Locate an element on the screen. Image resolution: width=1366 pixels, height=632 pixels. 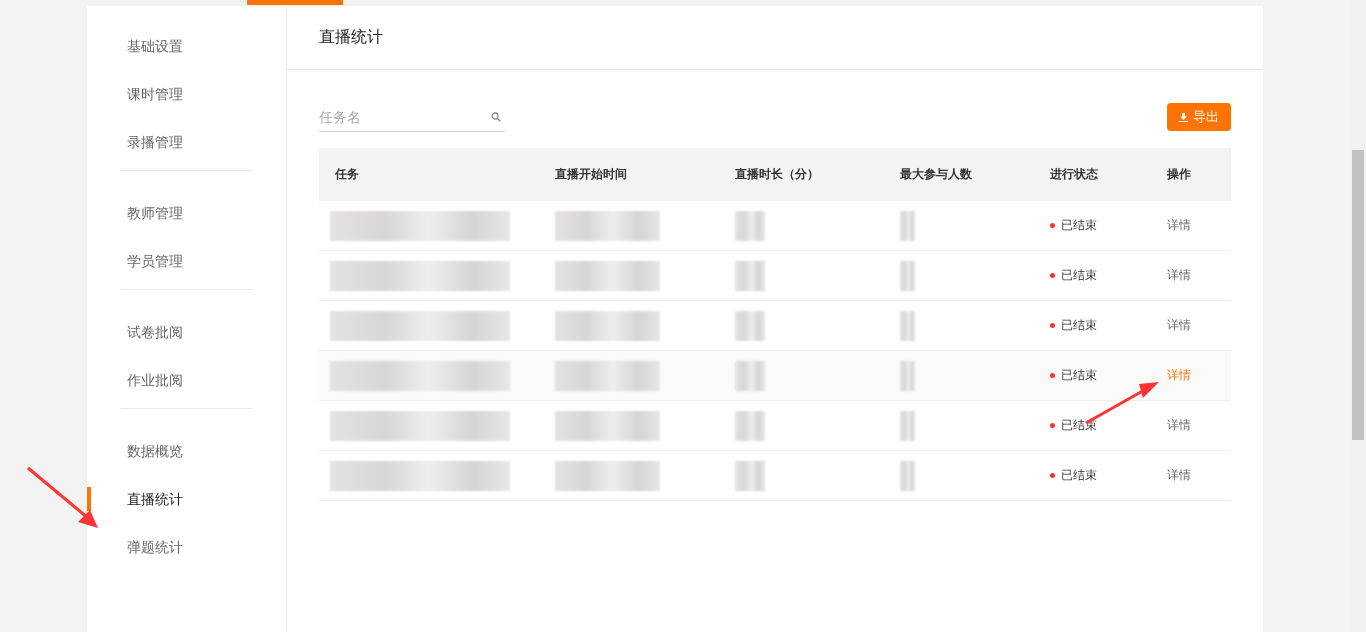
download-icon is located at coordinates (1183, 117).